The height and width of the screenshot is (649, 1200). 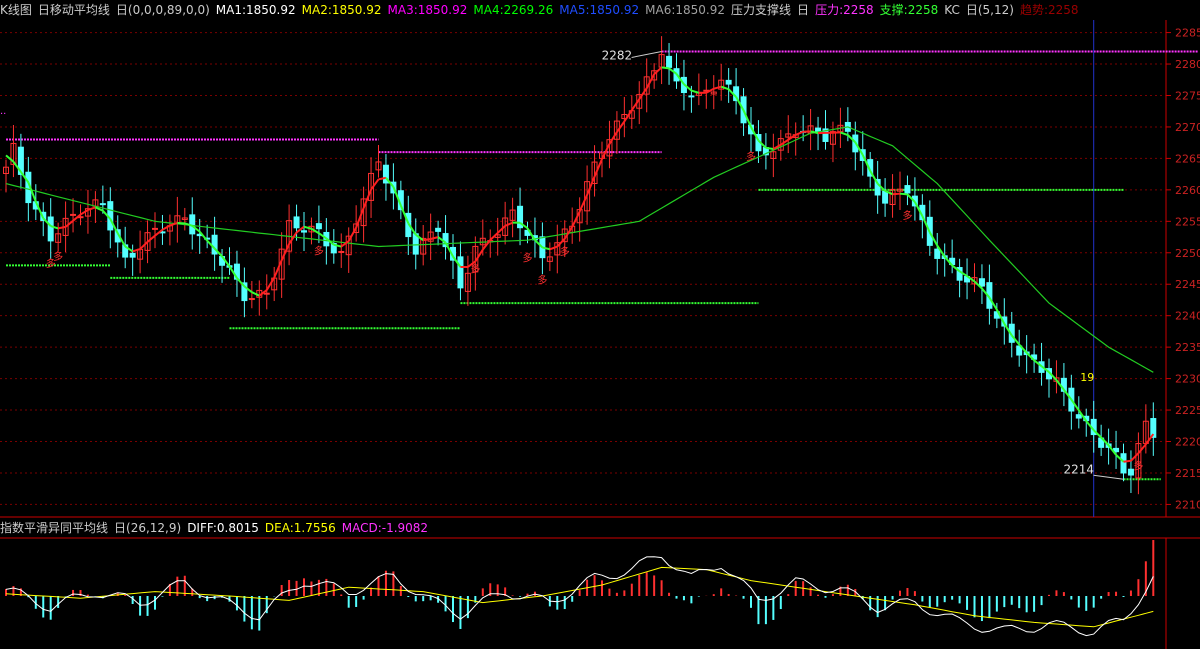 What do you see at coordinates (1187, 33) in the screenshot?
I see `price-tick-label: 2285` at bounding box center [1187, 33].